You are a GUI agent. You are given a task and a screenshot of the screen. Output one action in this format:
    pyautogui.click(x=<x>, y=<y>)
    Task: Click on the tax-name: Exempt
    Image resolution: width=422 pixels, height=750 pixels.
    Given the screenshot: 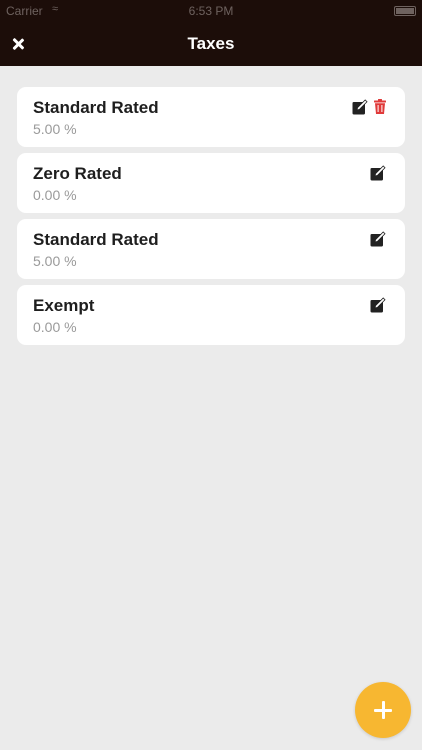 What is the action you would take?
    pyautogui.click(x=64, y=305)
    